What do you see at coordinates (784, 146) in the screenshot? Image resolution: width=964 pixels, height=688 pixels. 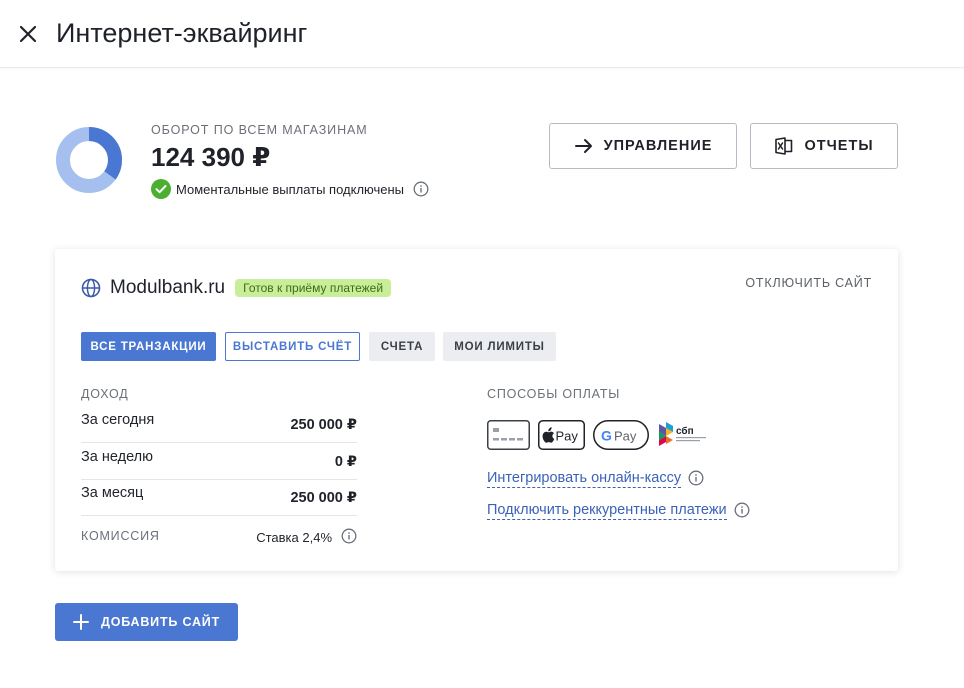 I see `excel-icon` at bounding box center [784, 146].